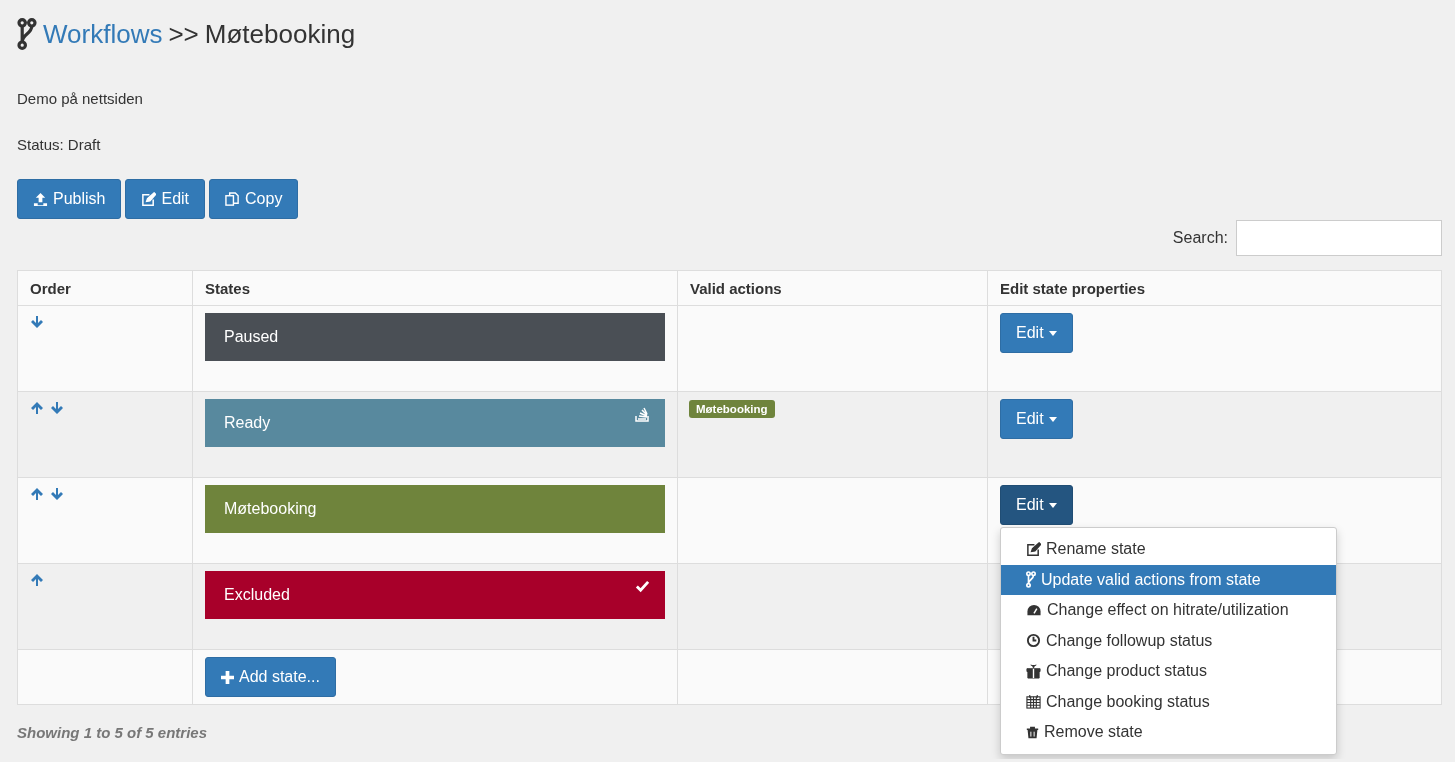  I want to click on page-title: Møtebooking, so click(280, 34).